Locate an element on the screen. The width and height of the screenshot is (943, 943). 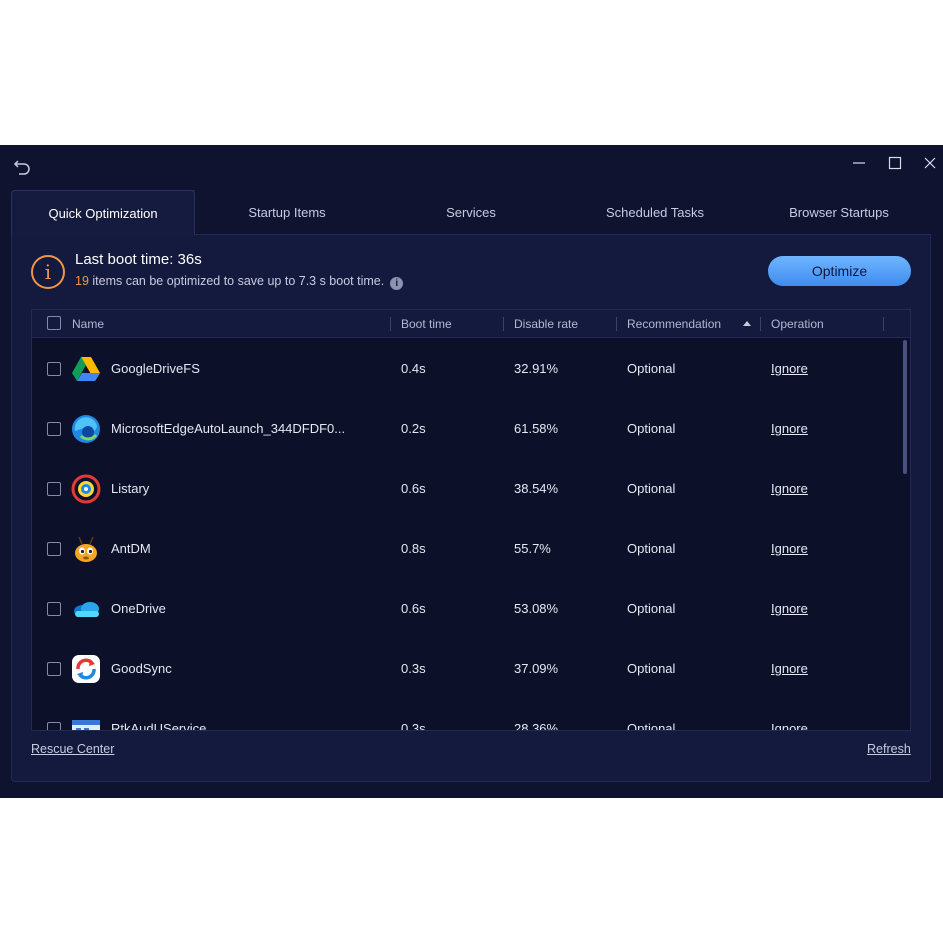
goodsync-icon is located at coordinates (86, 669).